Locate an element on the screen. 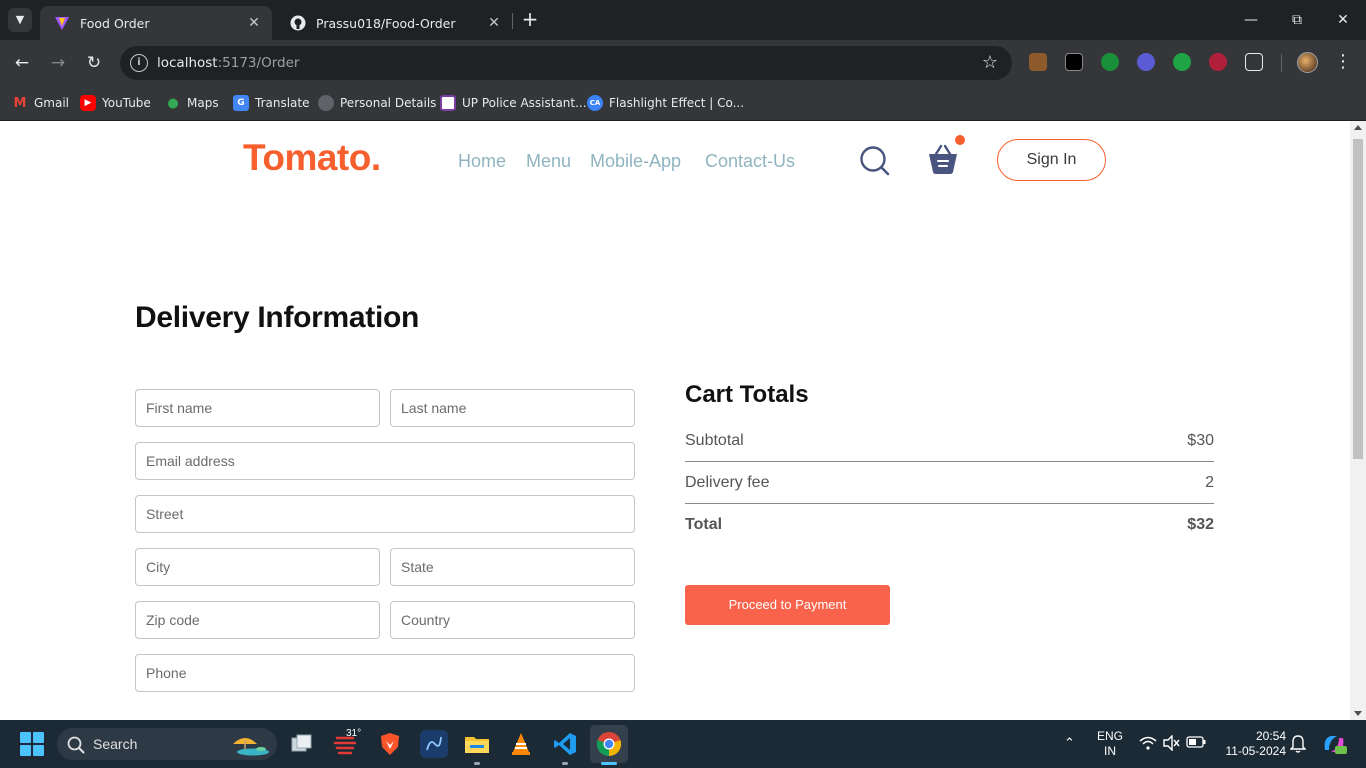 The image size is (1366, 768). mysql-workbench-icon is located at coordinates (434, 744).